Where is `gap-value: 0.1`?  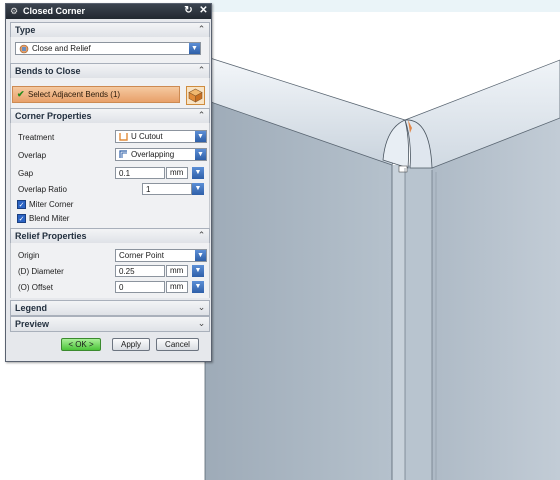 gap-value: 0.1 is located at coordinates (125, 173).